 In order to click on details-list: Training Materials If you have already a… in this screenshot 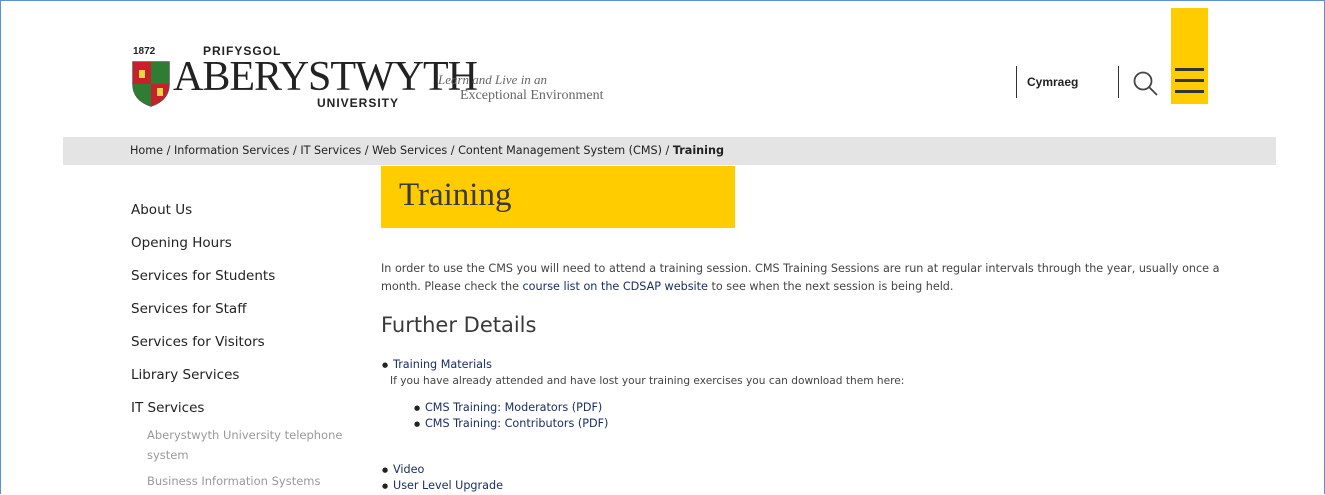, I will do `click(643, 425)`.